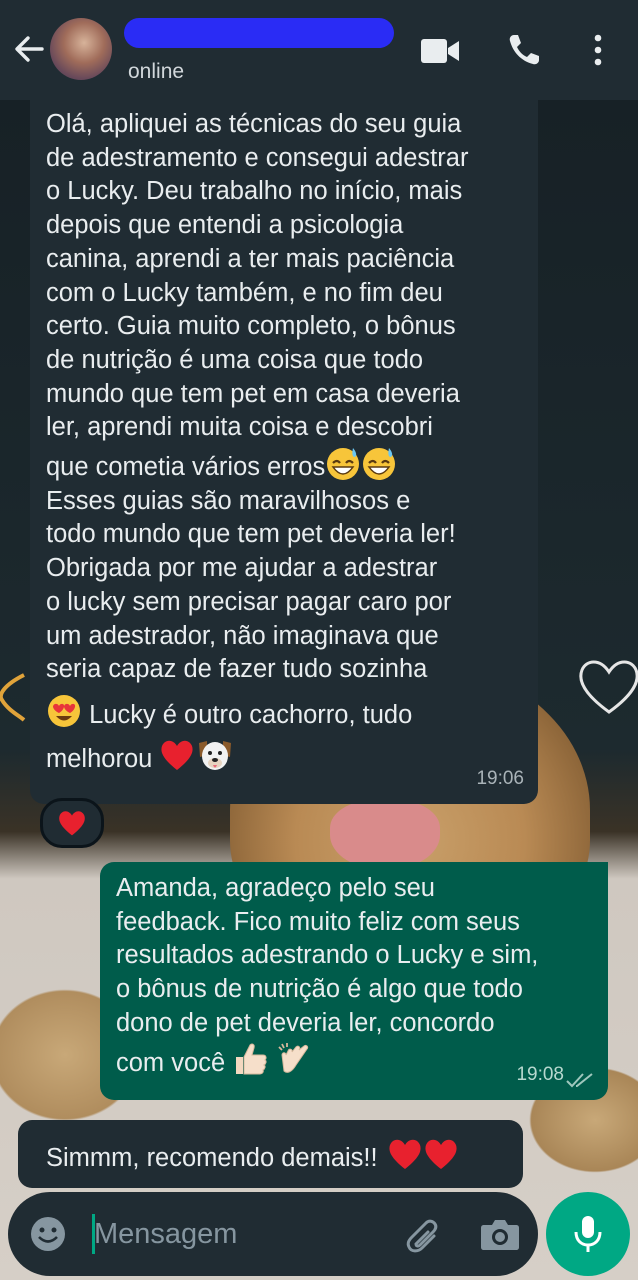 This screenshot has width=638, height=1280. Describe the element at coordinates (250, 1059) in the screenshot. I see `thumbs-up-emoji-icon` at that location.